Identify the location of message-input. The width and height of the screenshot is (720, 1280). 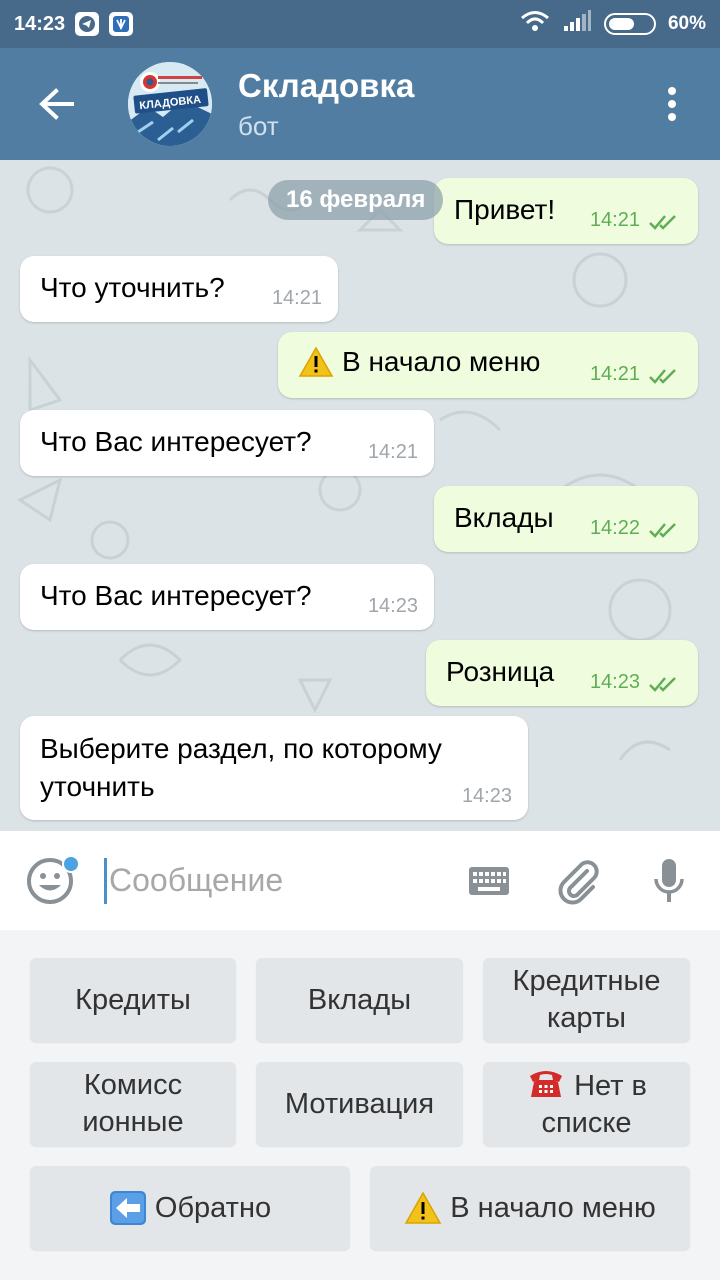
(272, 880).